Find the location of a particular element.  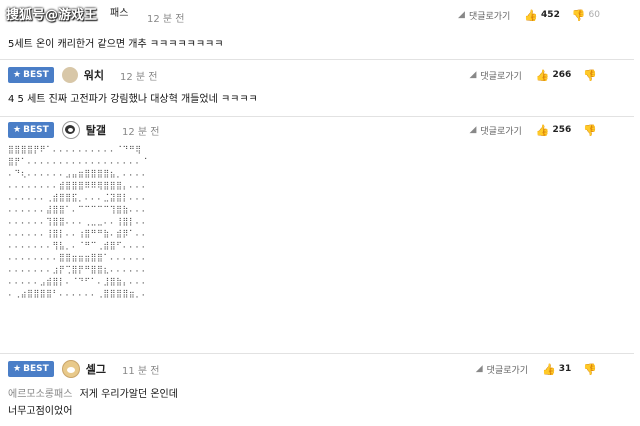

timestamp: 11 분 전 is located at coordinates (140, 371).